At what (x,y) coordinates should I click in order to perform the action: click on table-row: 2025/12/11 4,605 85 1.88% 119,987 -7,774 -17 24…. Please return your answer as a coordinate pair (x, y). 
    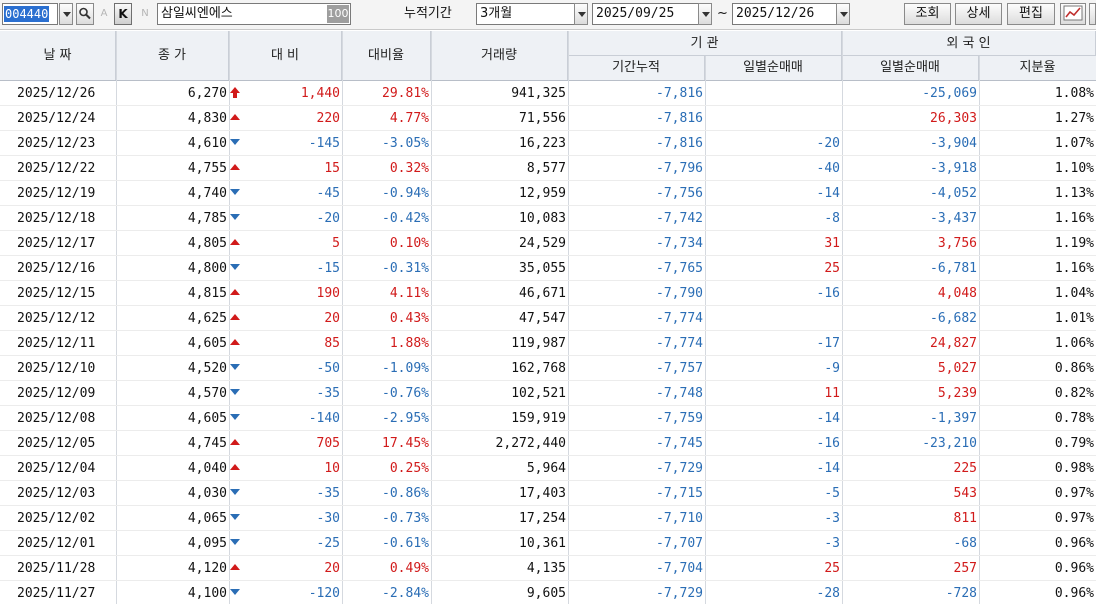
    Looking at the image, I should click on (548, 343).